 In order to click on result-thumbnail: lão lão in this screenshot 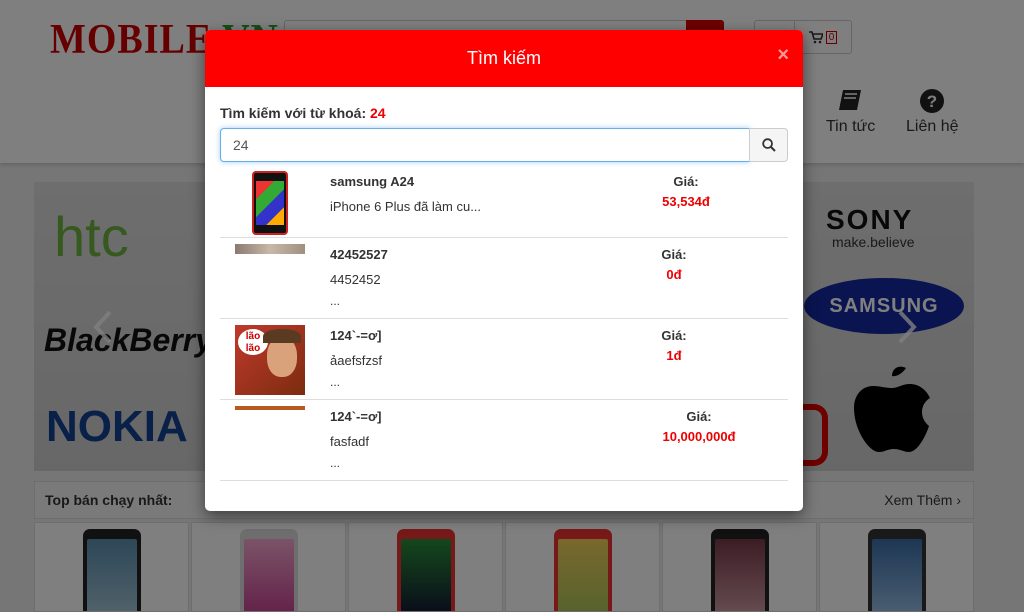, I will do `click(270, 360)`.